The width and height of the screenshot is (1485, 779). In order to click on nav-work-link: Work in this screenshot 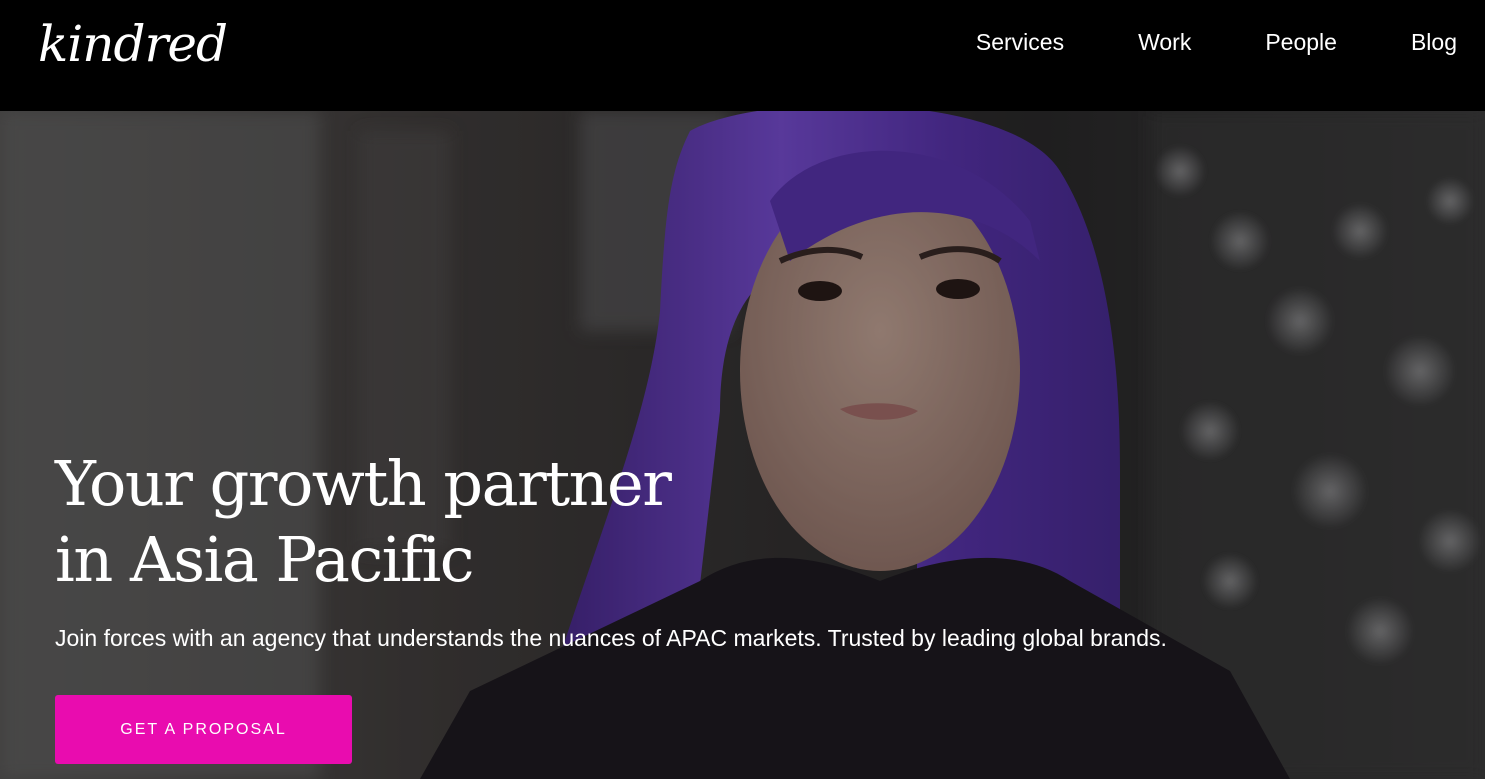, I will do `click(1164, 42)`.